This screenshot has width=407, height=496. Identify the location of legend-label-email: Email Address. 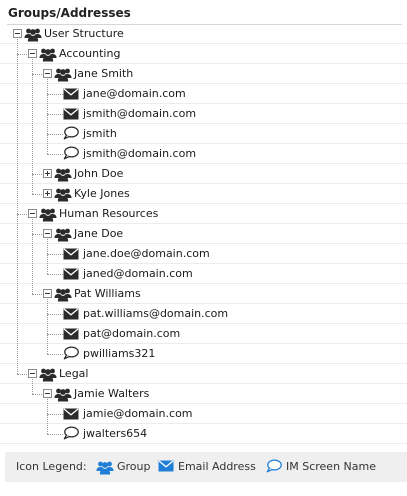
(217, 466).